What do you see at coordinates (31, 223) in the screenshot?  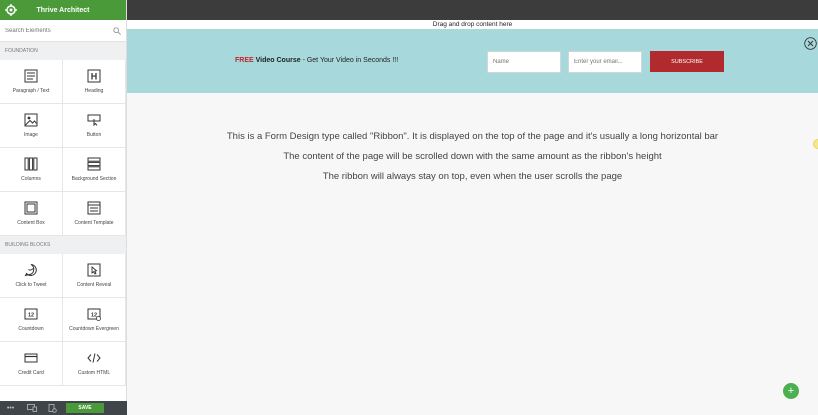 I see `element-label: Content Box` at bounding box center [31, 223].